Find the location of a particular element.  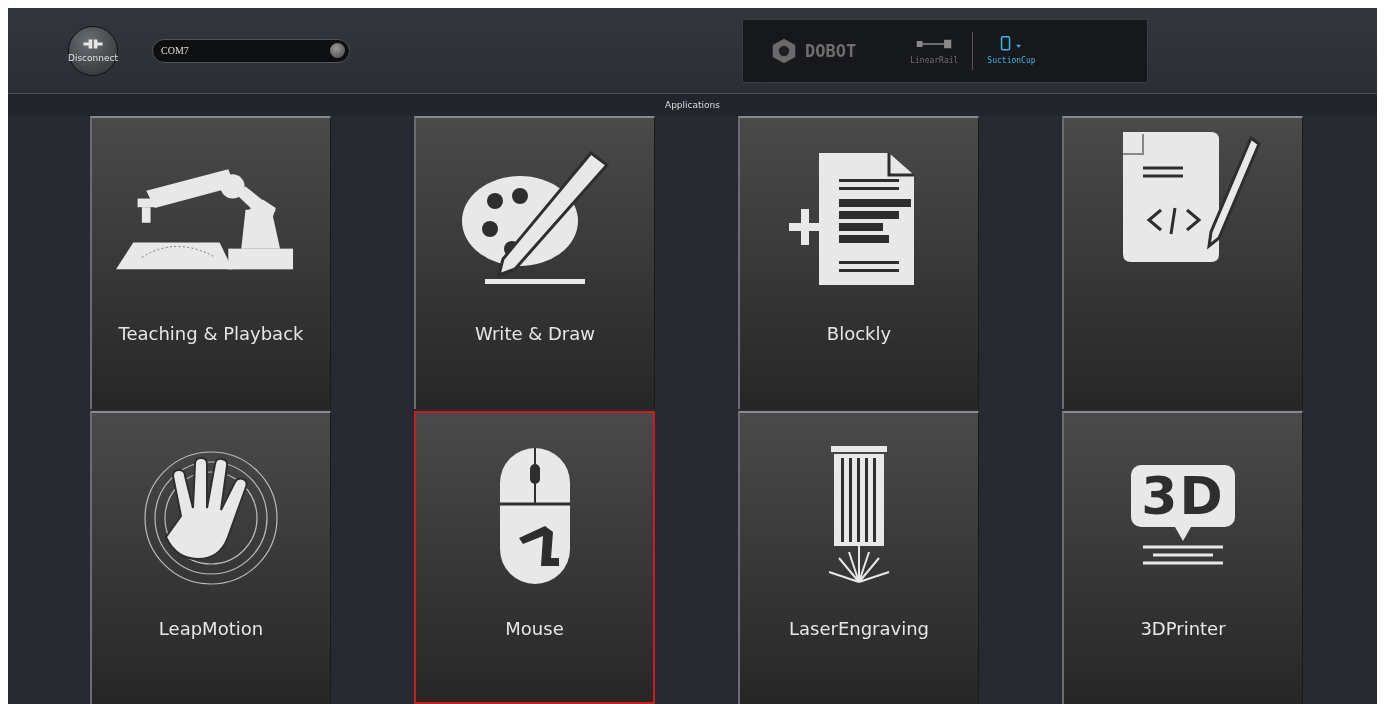

app-tile: Write & Draw is located at coordinates (534, 262).